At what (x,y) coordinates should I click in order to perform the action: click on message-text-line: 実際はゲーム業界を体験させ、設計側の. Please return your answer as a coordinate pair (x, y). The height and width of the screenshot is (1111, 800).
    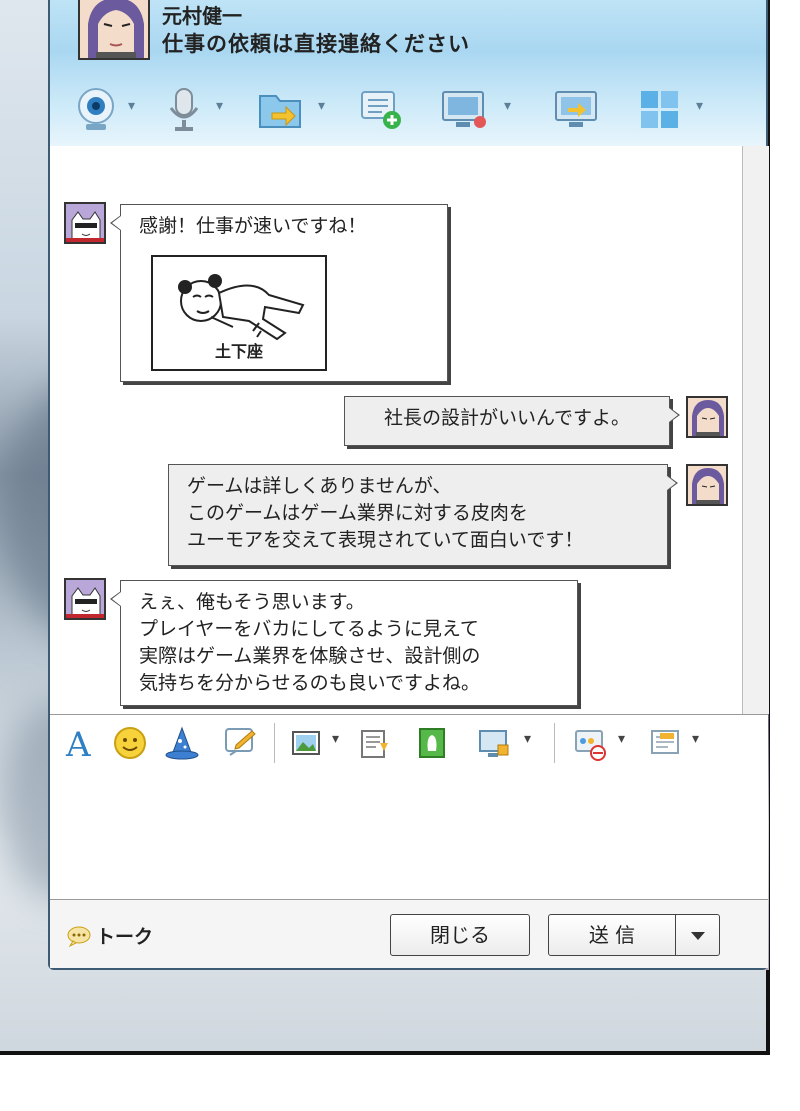
    Looking at the image, I should click on (310, 656).